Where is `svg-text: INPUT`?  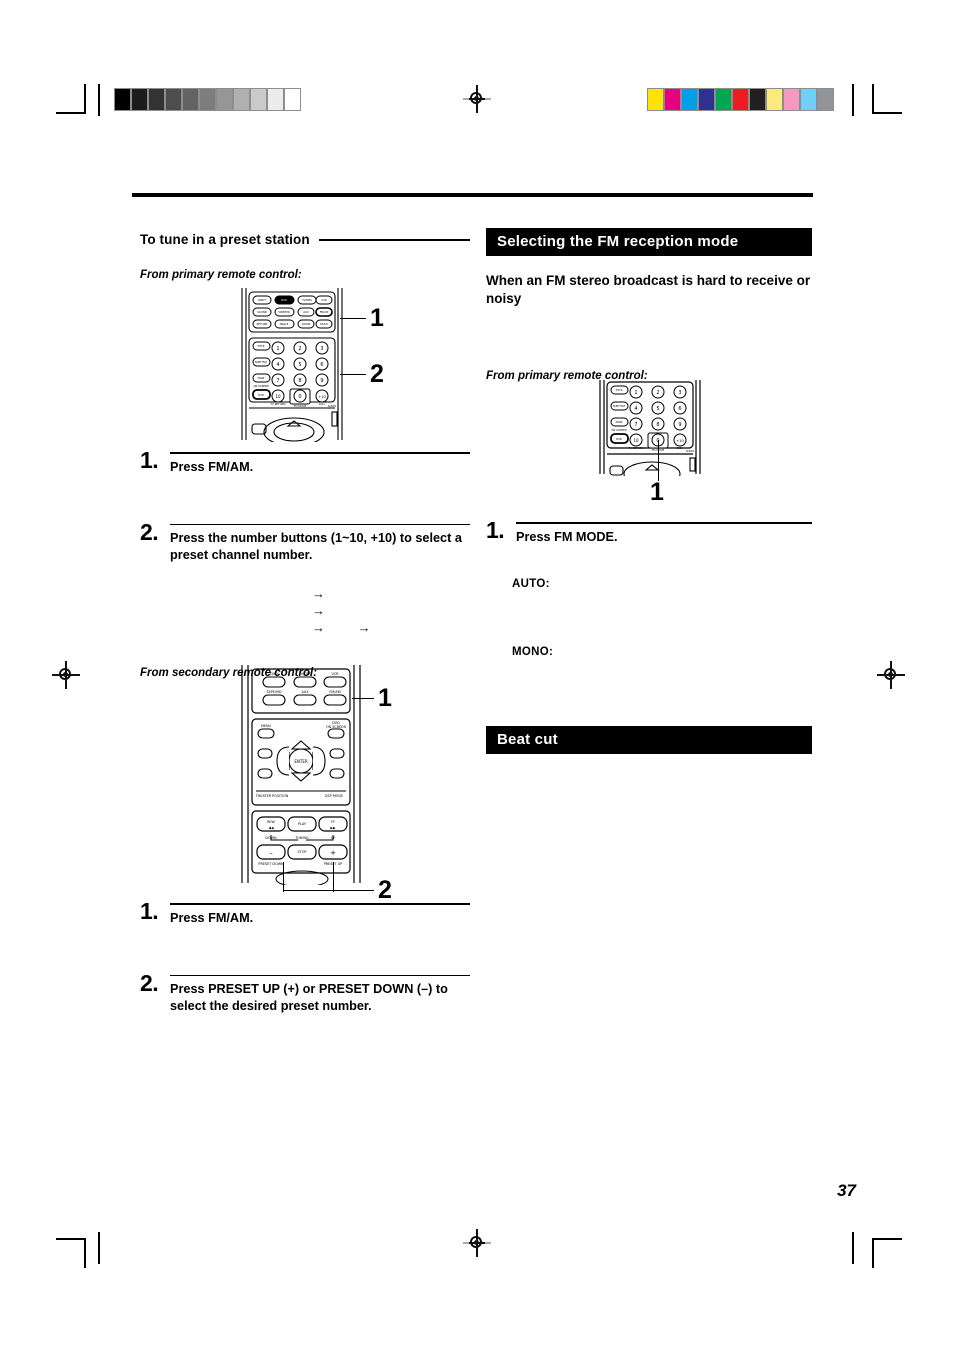 svg-text: INPUT is located at coordinates (262, 300).